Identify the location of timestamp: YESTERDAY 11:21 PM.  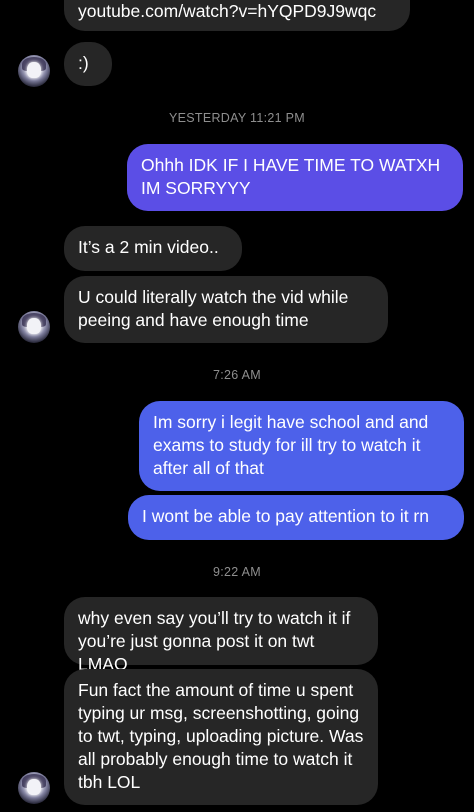
(236, 118).